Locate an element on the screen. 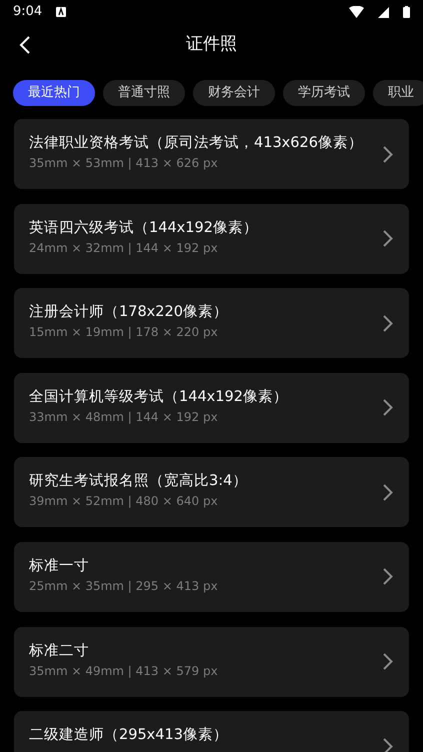 The image size is (423, 752). notification-icon is located at coordinates (61, 12).